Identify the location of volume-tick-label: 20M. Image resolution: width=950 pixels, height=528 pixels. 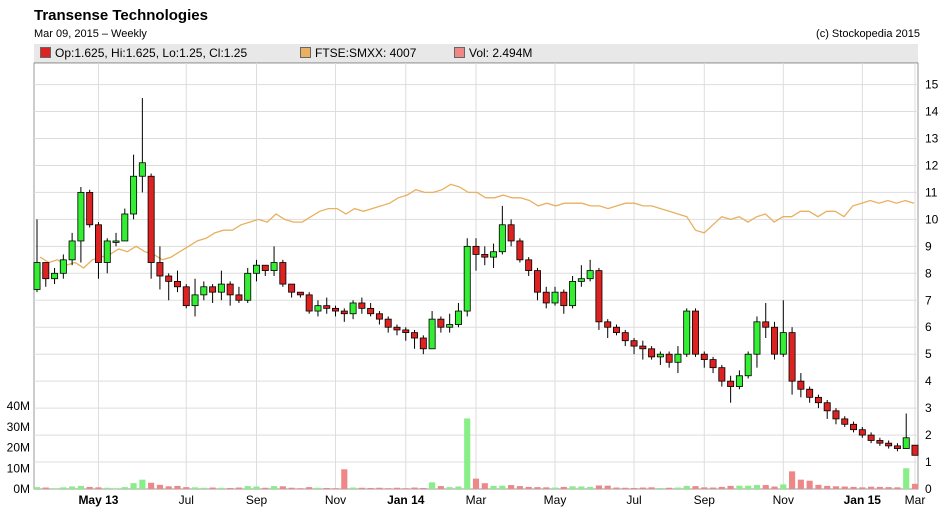
(18, 448).